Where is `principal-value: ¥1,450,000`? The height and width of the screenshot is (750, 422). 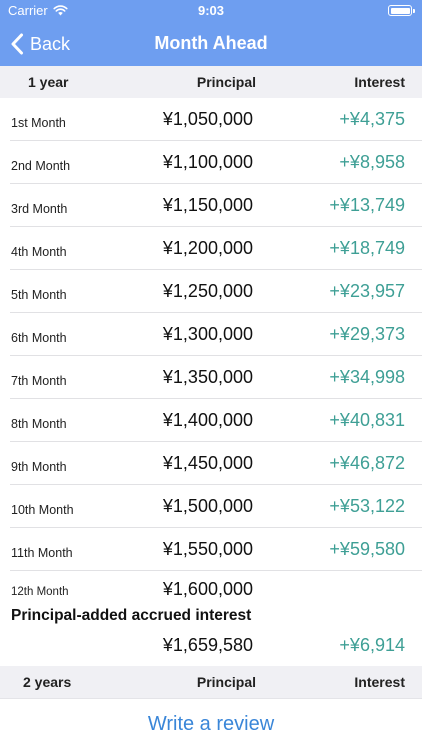
principal-value: ¥1,450,000 is located at coordinates (207, 463).